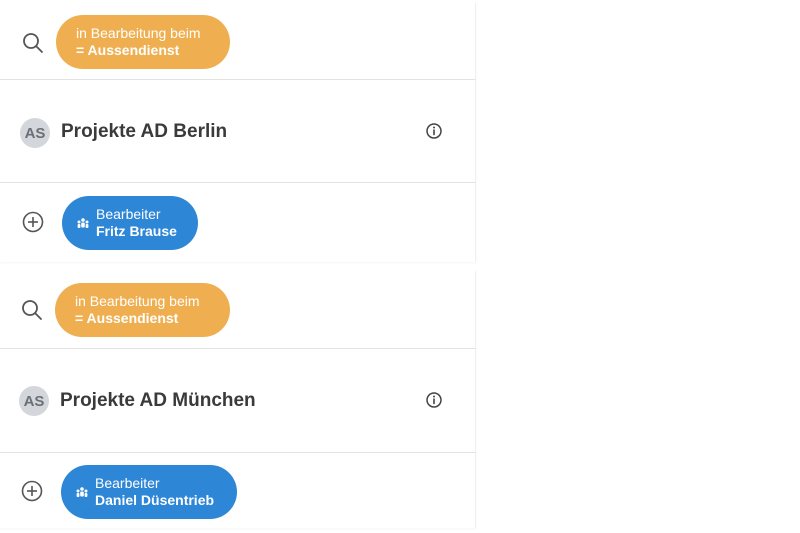  What do you see at coordinates (136, 231) in the screenshot?
I see `assignee-chip-value: Fritz Brause` at bounding box center [136, 231].